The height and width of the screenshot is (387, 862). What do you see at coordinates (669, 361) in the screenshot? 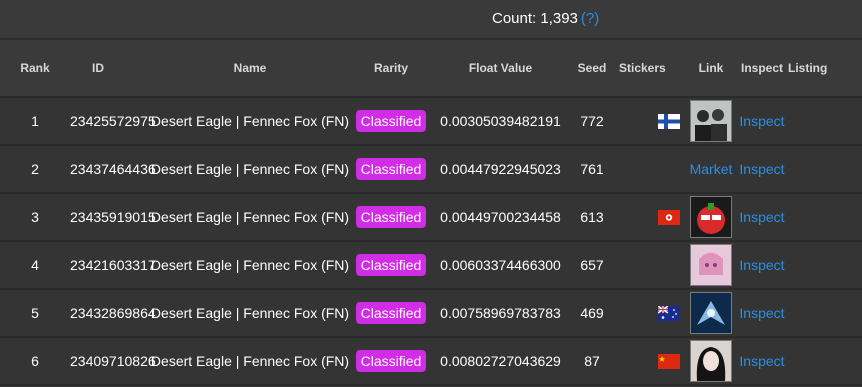
I see `flag-china-icon` at bounding box center [669, 361].